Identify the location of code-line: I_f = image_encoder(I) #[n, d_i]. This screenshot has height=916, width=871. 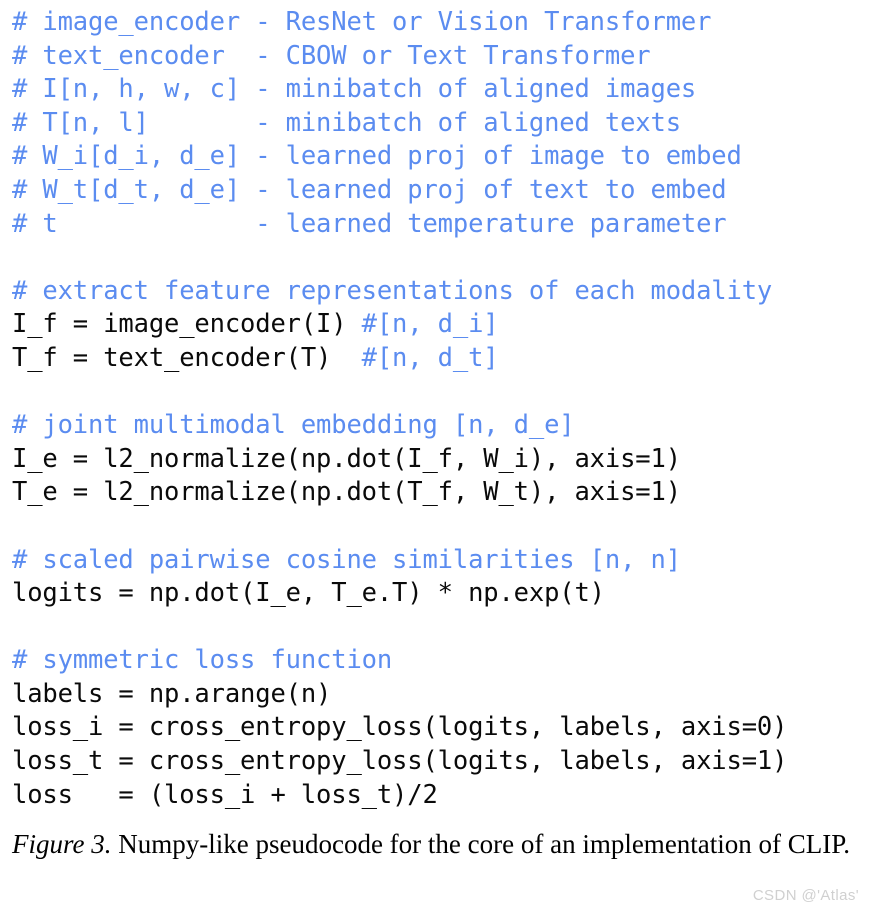
(441, 325).